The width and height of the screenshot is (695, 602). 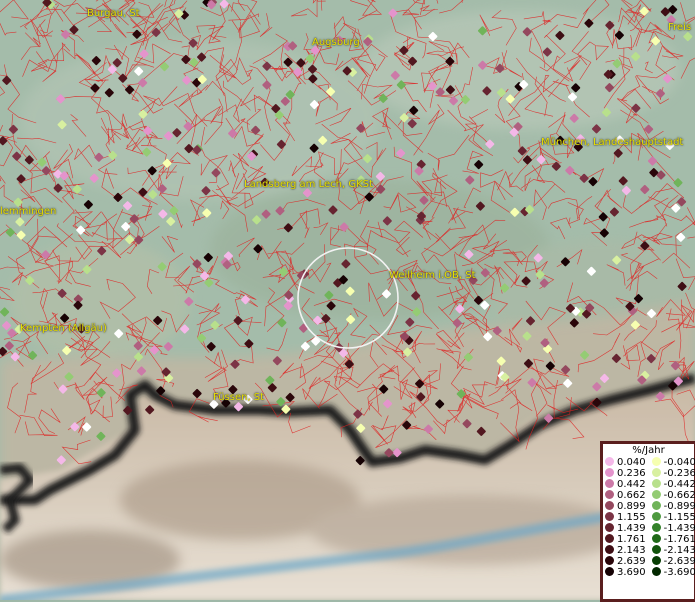 I want to click on legend-value: 1.761, so click(x=631, y=539).